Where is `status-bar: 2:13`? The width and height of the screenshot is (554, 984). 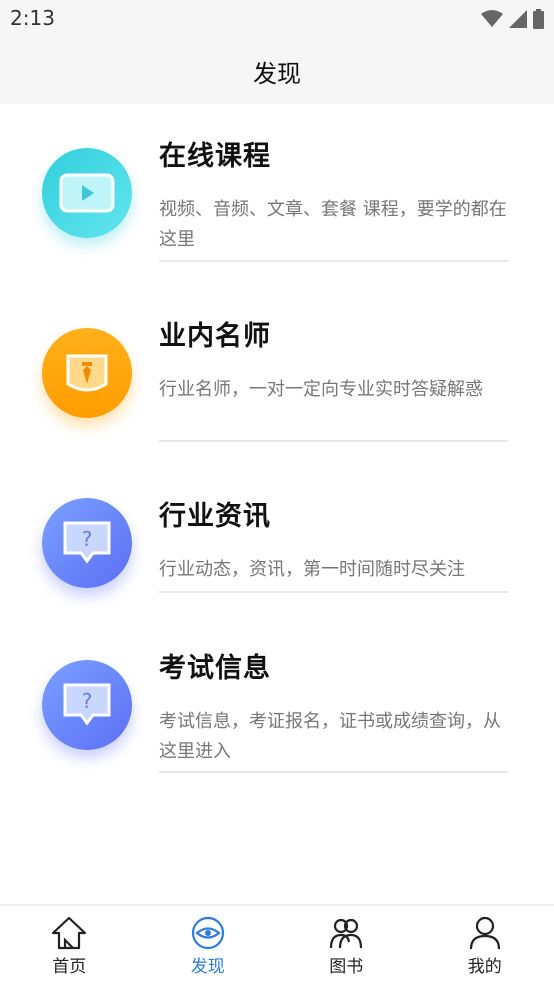 status-bar: 2:13 is located at coordinates (277, 19).